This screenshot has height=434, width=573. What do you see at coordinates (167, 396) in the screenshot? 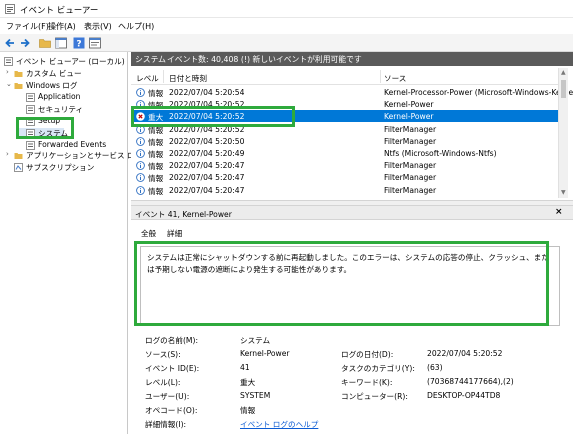
I see `user-label: ユーザー(U):` at bounding box center [167, 396].